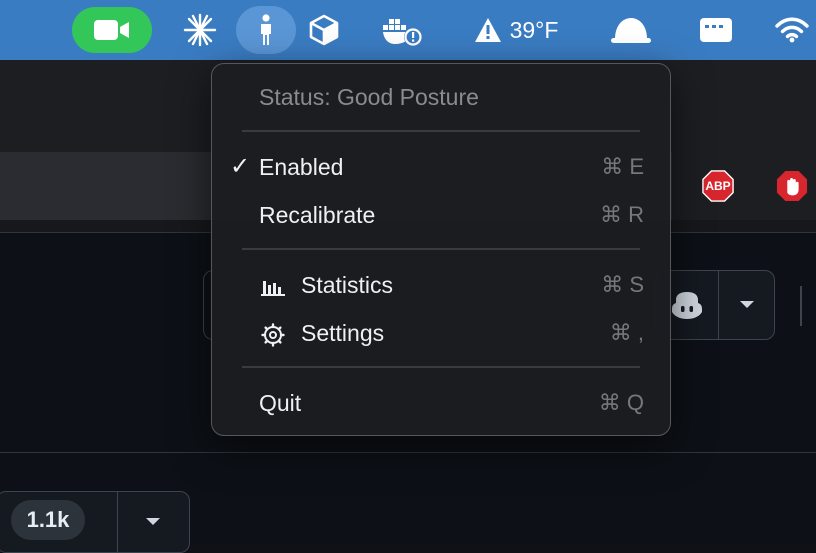  I want to click on star-count-badge: 1.1k, so click(48, 520).